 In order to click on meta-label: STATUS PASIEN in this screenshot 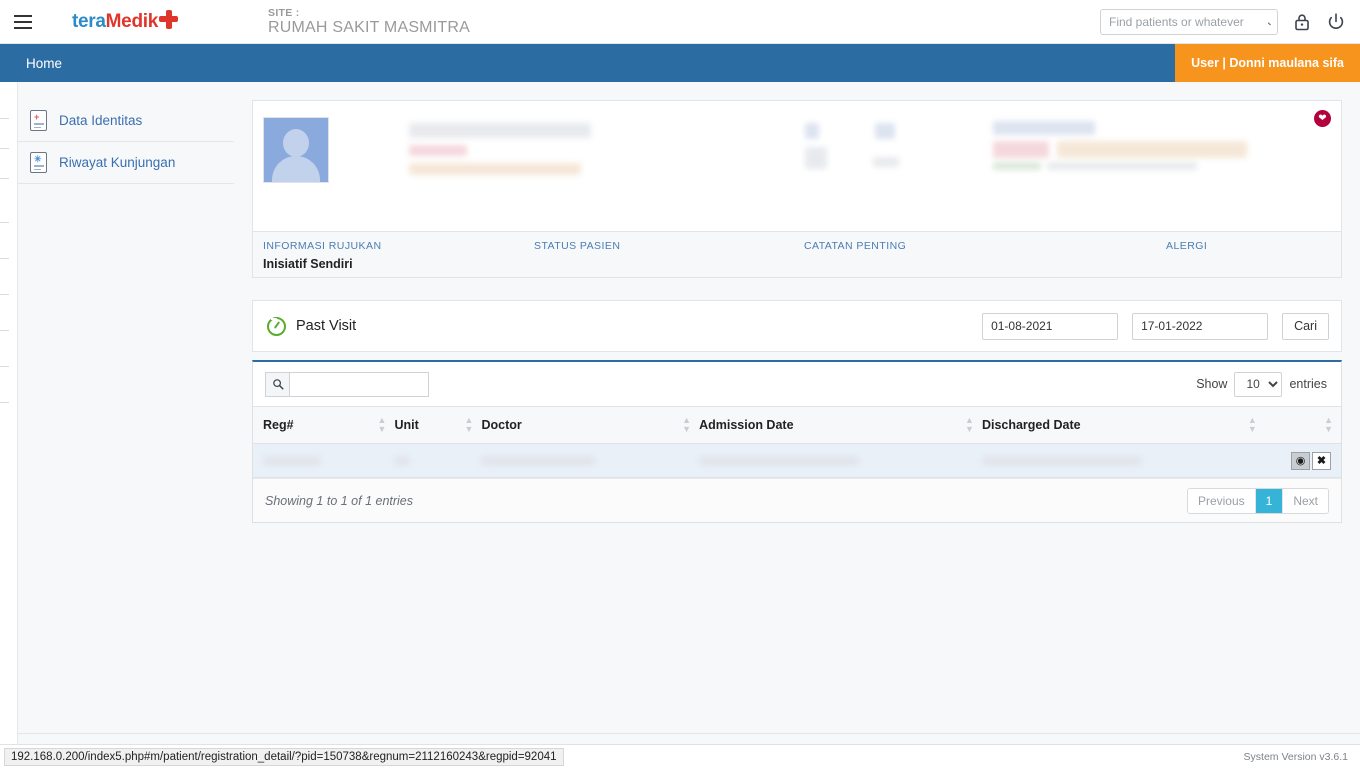, I will do `click(577, 246)`.